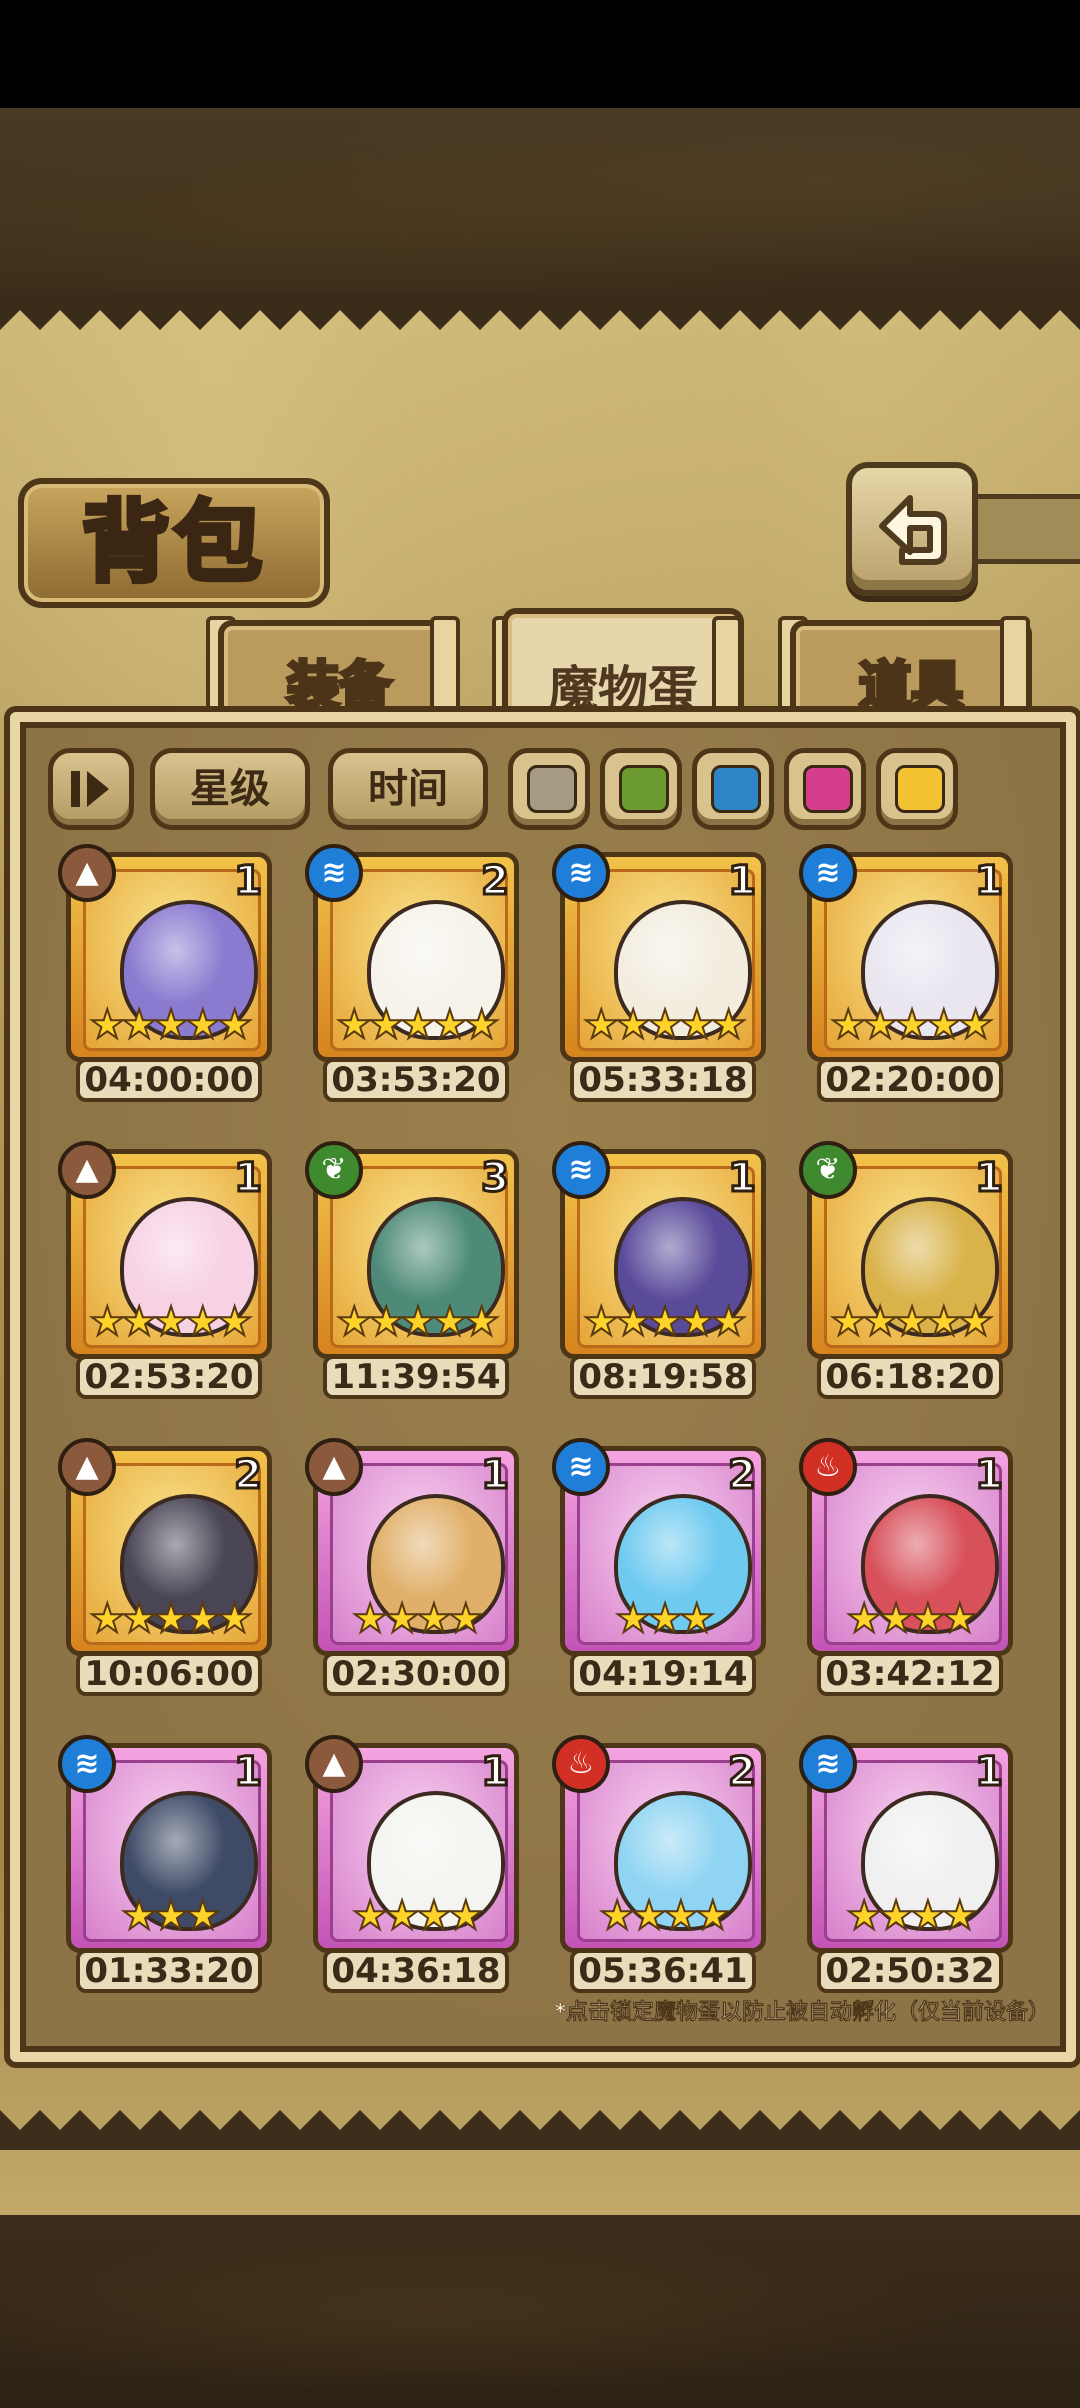  Describe the element at coordinates (663, 1971) in the screenshot. I see `hatch-timer: 05:36:41` at that location.